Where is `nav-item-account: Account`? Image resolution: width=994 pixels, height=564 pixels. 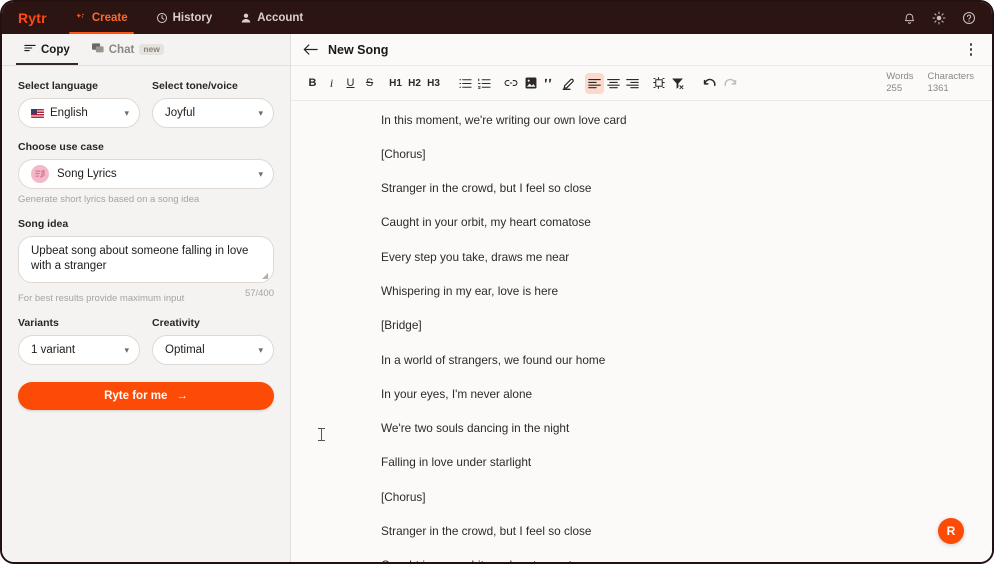
nav-item-account: Account is located at coordinates (271, 18).